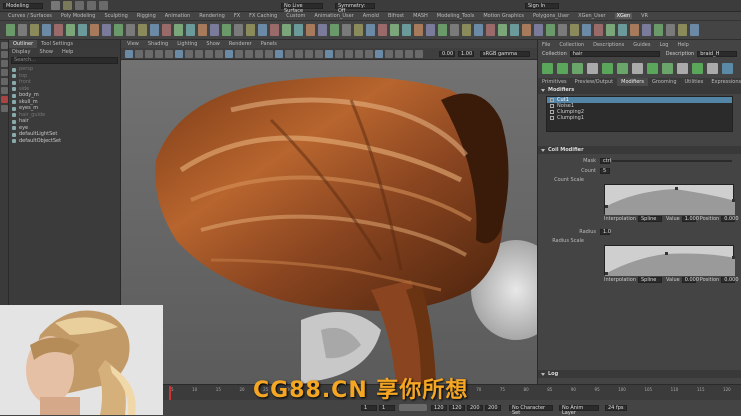 The height and width of the screenshot is (416, 741). I want to click on shelf-tab-fx: FX, so click(237, 16).